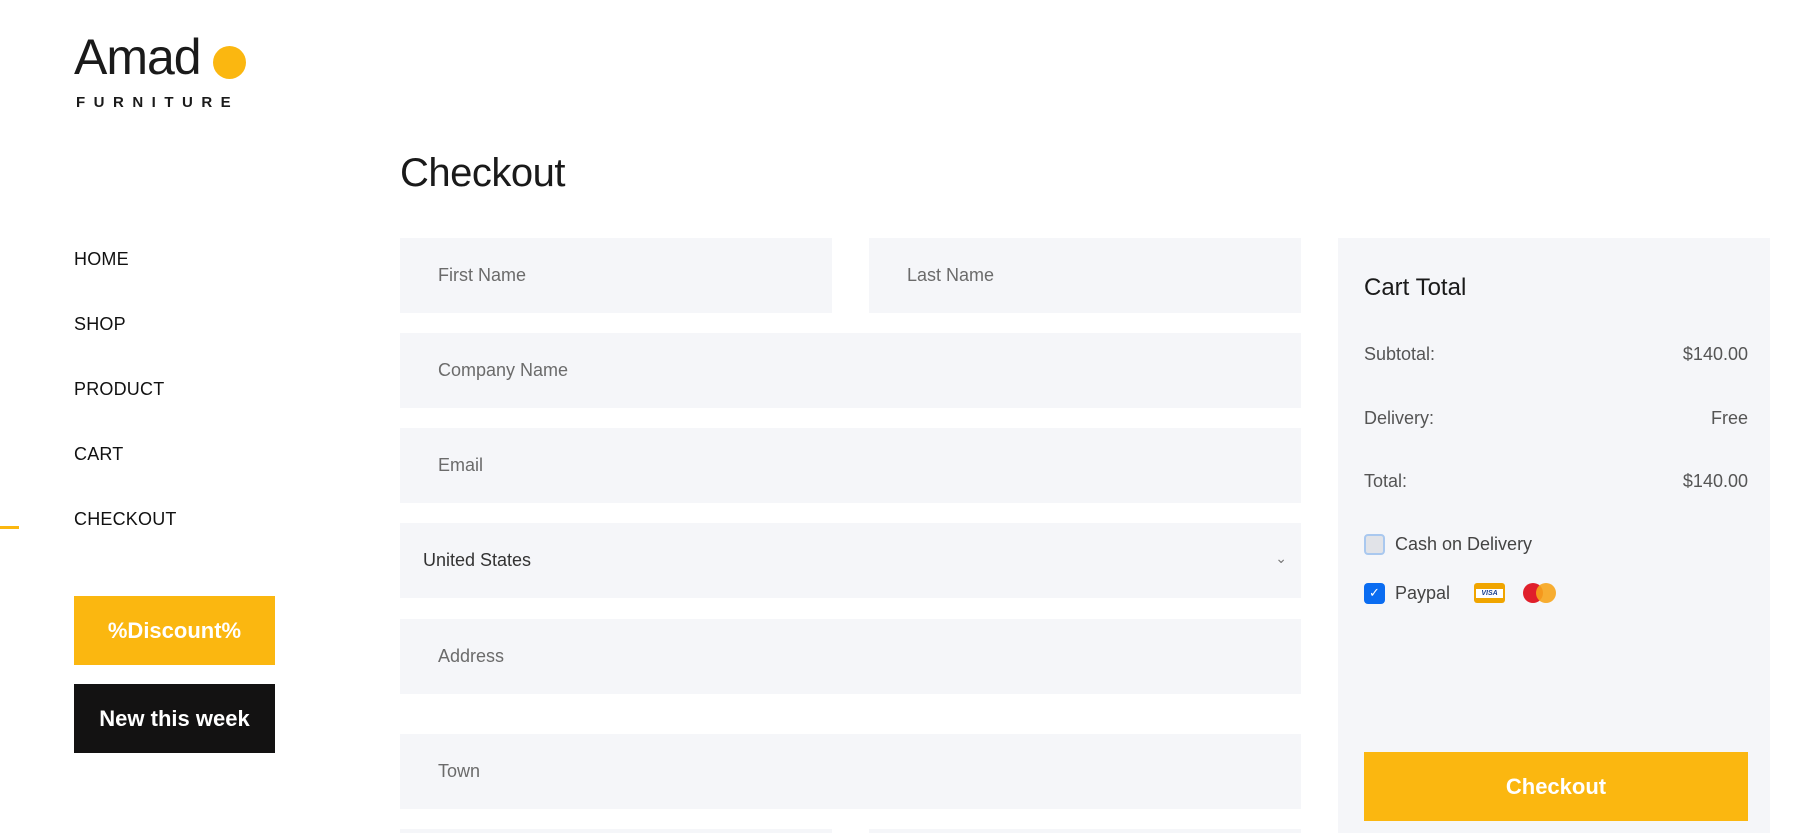 The width and height of the screenshot is (1807, 833). Describe the element at coordinates (1400, 354) in the screenshot. I see `subtotal-label: Subtotal:` at that location.